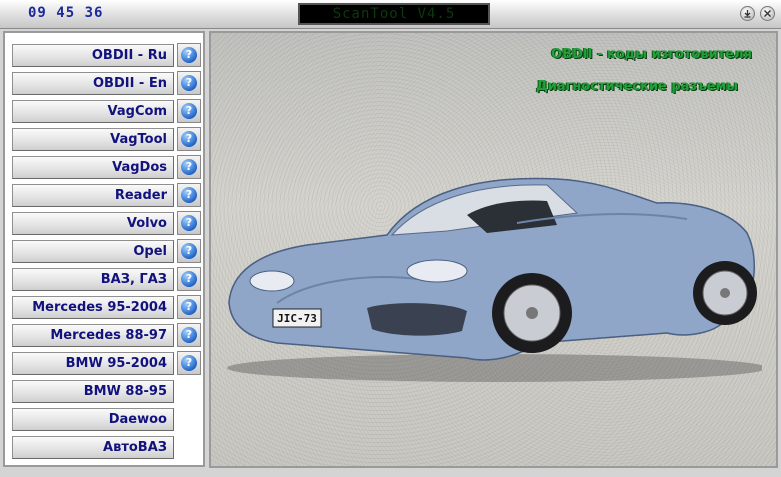 This screenshot has height=477, width=781. Describe the element at coordinates (93, 223) in the screenshot. I see `sidebar-button: Volvo` at that location.